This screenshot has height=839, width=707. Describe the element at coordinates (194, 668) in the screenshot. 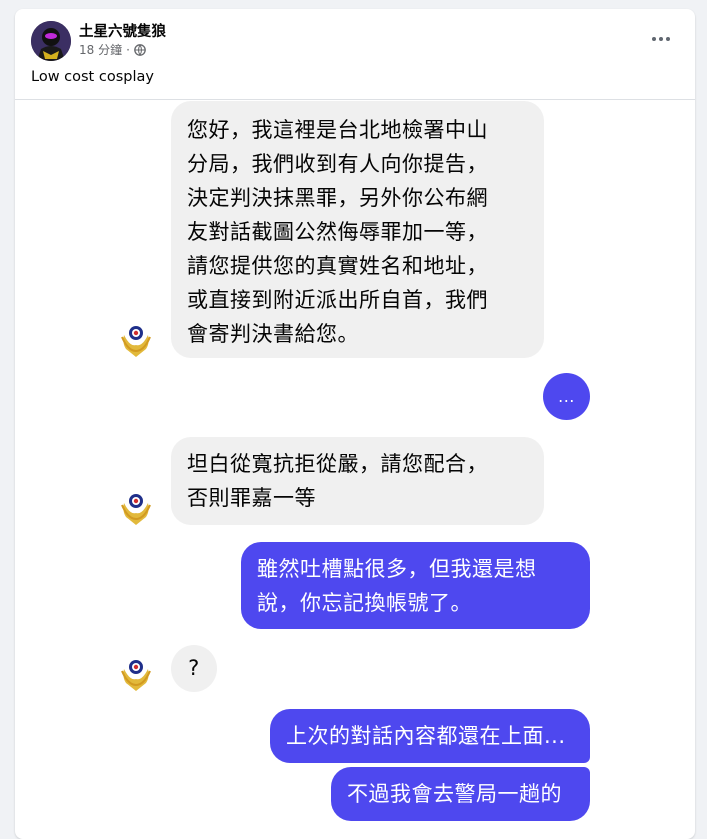

I see `incoming-message-bubble: ?` at that location.